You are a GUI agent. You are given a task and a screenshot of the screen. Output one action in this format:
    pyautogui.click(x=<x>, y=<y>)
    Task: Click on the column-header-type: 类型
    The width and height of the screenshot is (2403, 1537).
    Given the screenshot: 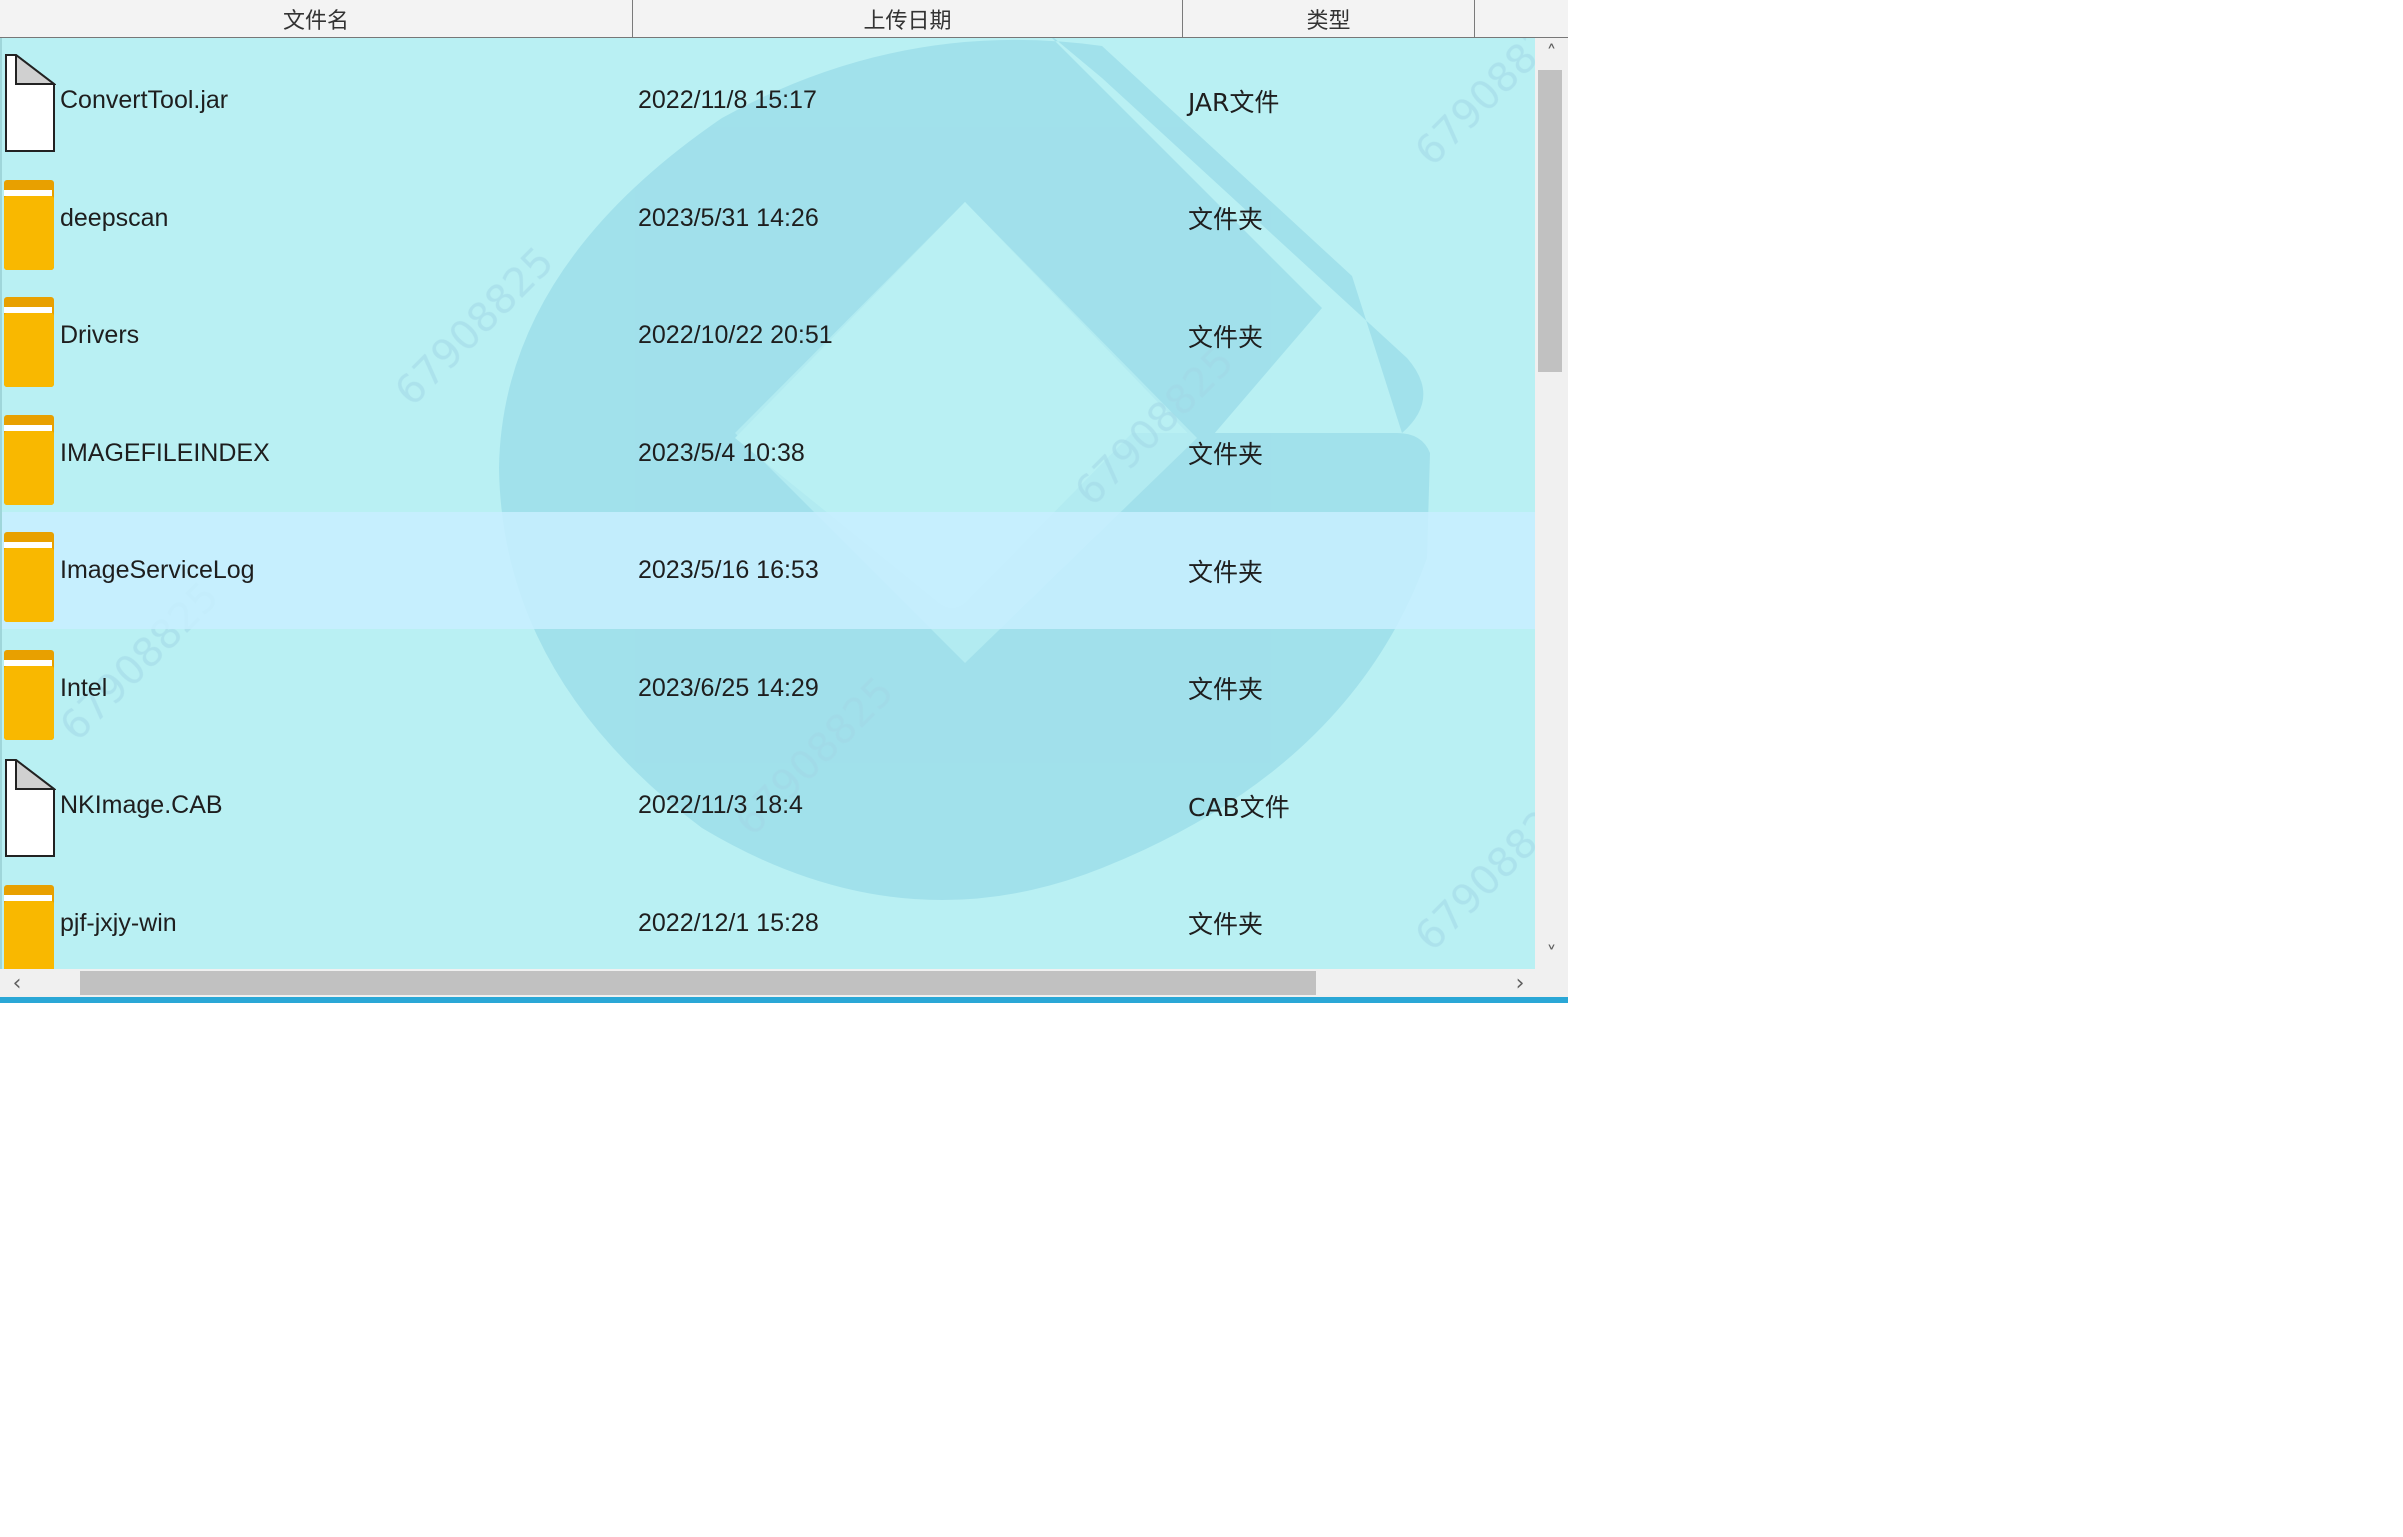 What is the action you would take?
    pyautogui.click(x=1329, y=18)
    